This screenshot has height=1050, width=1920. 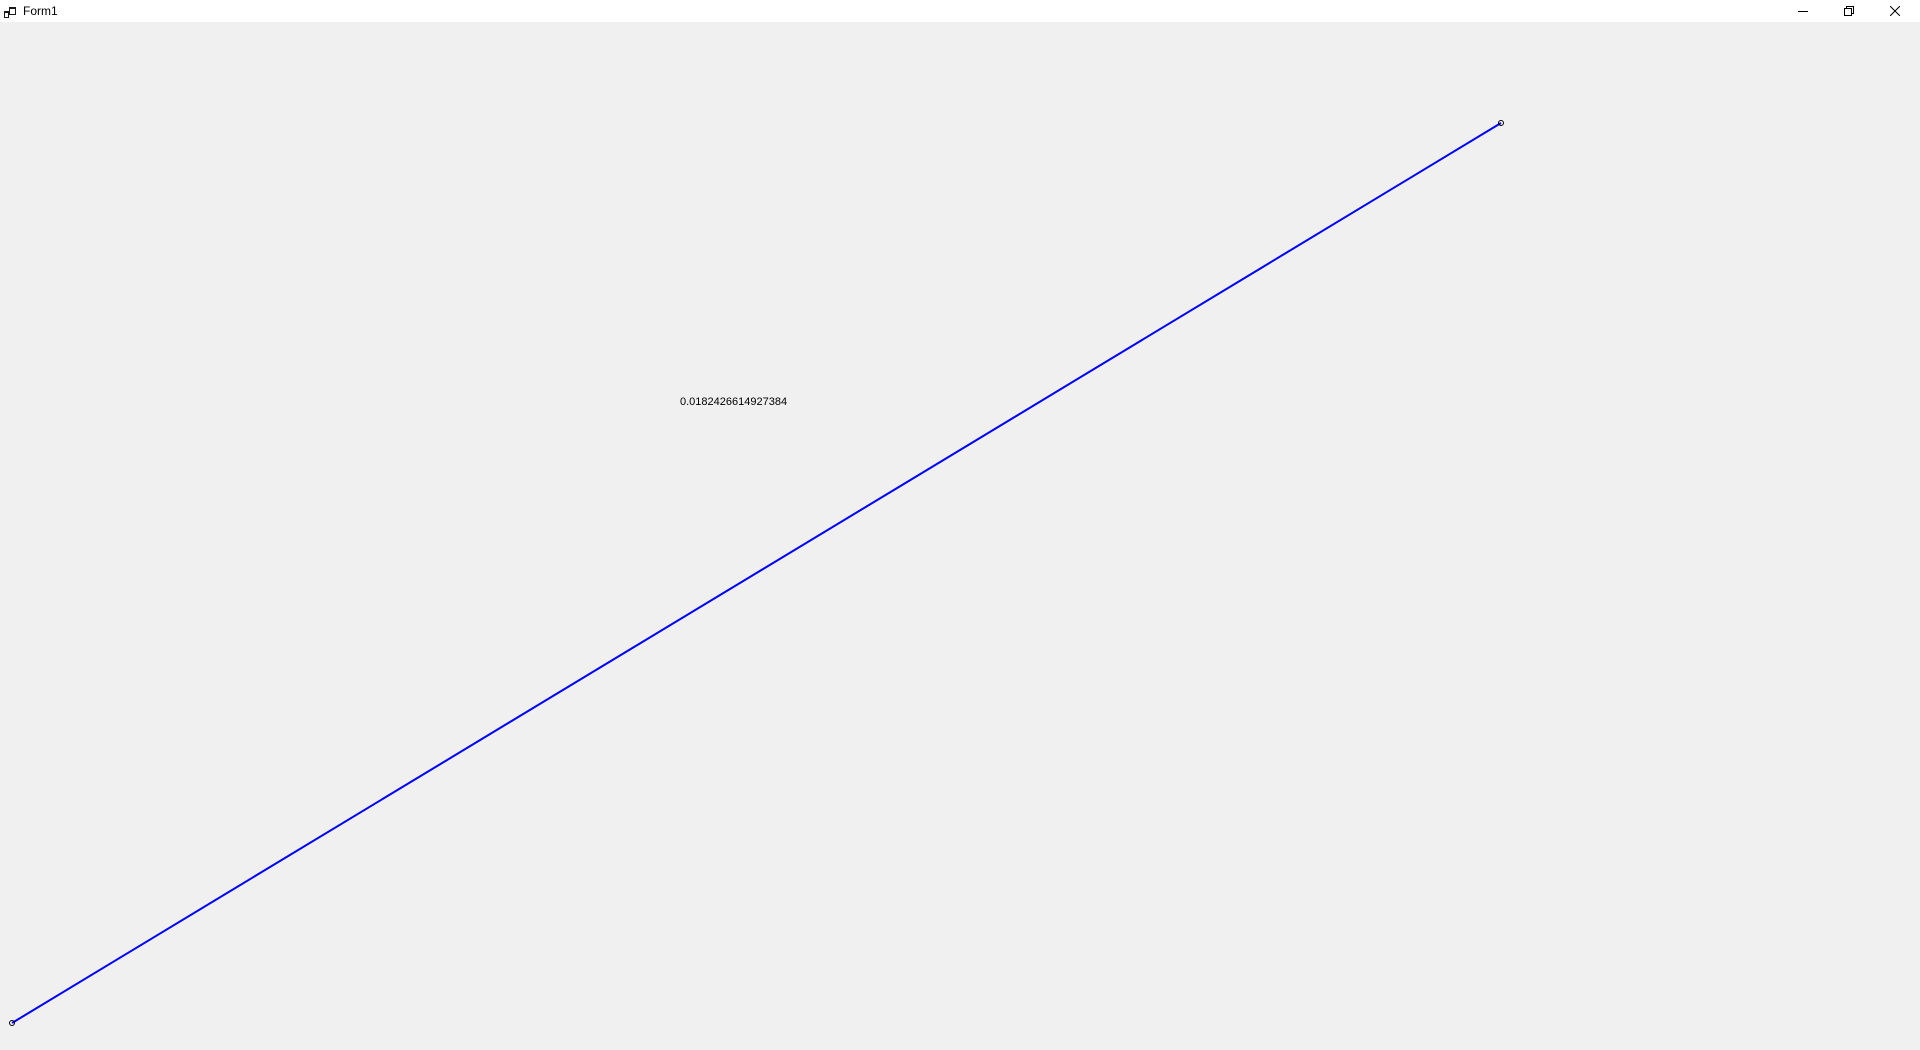 I want to click on value-label: 0.0182426614927384, so click(x=734, y=402).